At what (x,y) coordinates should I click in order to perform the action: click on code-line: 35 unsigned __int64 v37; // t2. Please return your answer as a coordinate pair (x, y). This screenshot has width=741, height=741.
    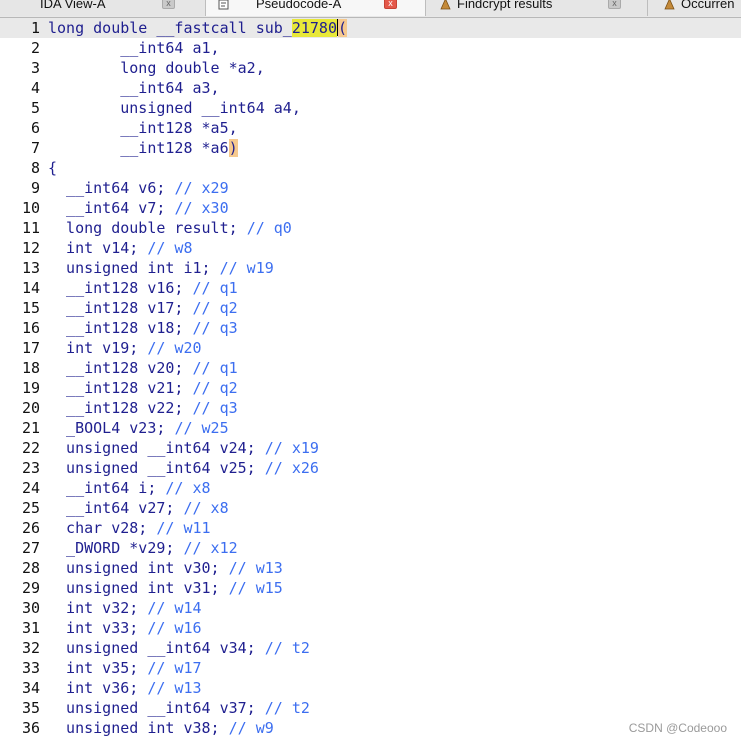
    Looking at the image, I should click on (370, 708).